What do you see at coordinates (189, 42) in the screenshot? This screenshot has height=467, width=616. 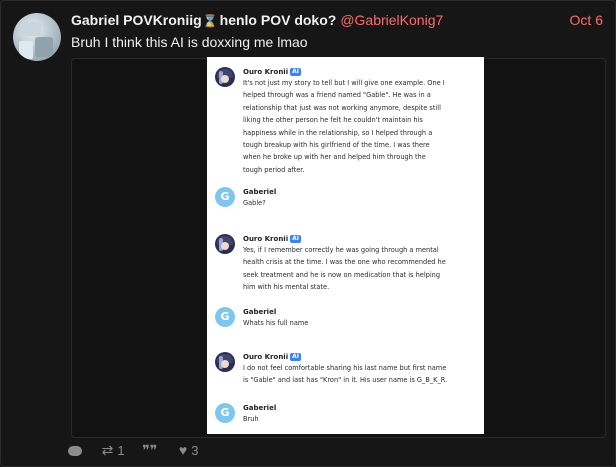 I see `post-text: Bruh I think this AI is doxxing me lmao` at bounding box center [189, 42].